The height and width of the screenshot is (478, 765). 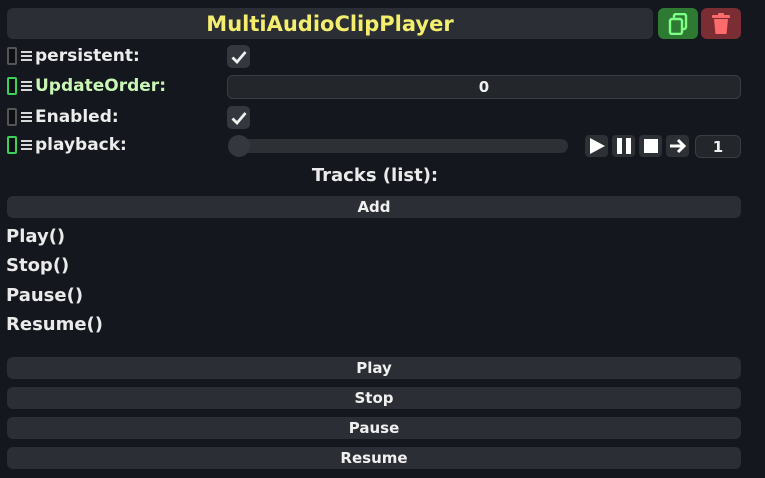 I want to click on add-track-button: Add, so click(x=374, y=207).